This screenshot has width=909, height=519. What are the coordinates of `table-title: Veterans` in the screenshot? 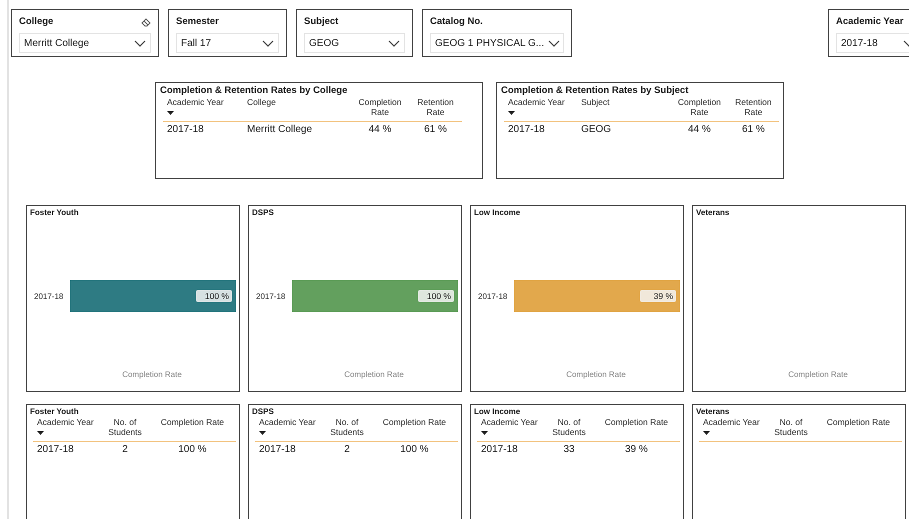 It's located at (713, 411).